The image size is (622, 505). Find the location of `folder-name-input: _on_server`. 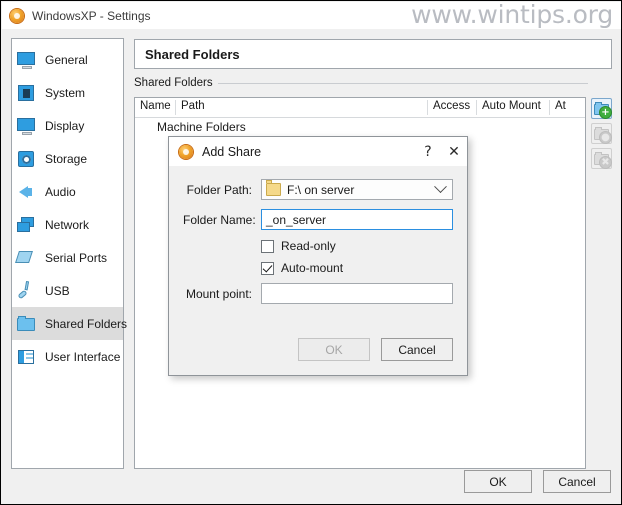

folder-name-input: _on_server is located at coordinates (357, 219).